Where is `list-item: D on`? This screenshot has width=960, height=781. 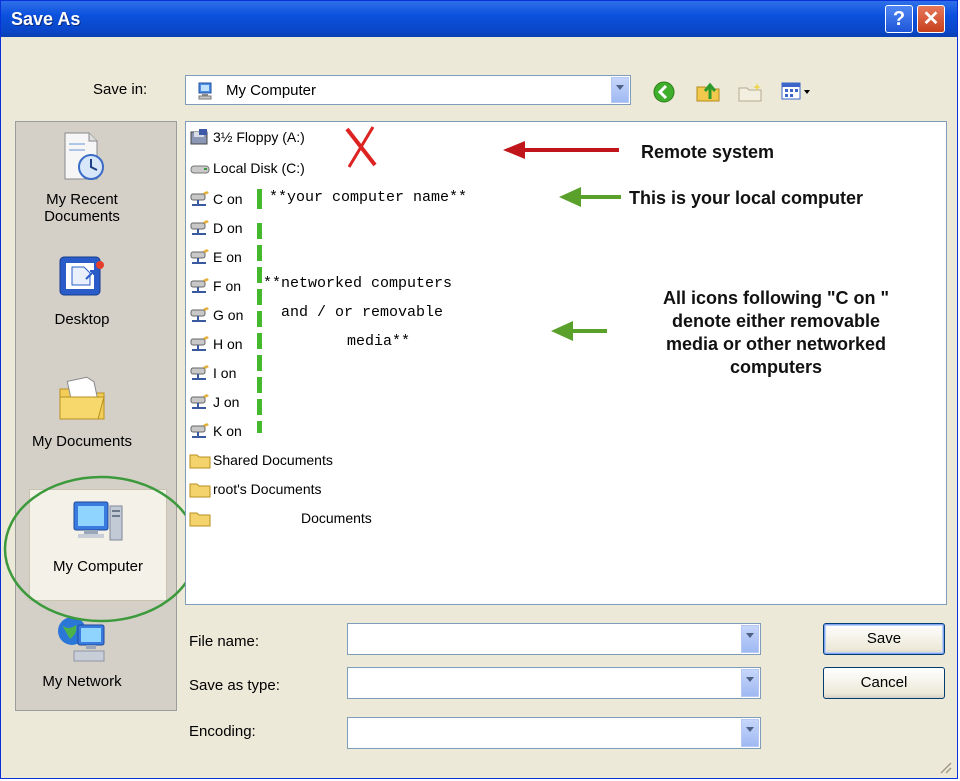 list-item: D on is located at coordinates (216, 228).